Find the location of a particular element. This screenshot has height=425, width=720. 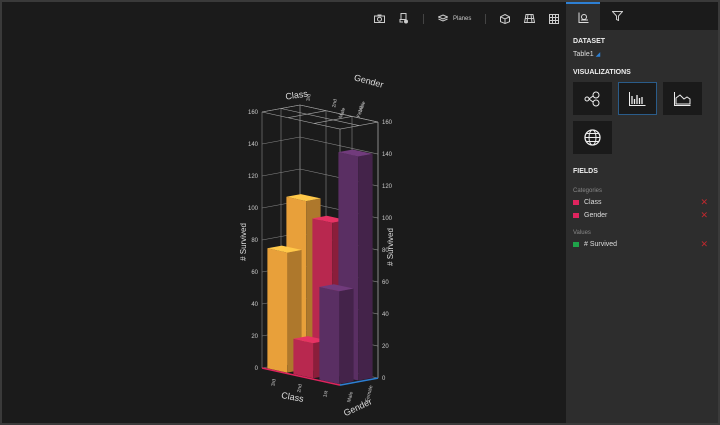

network-graph-icon is located at coordinates (591, 98).